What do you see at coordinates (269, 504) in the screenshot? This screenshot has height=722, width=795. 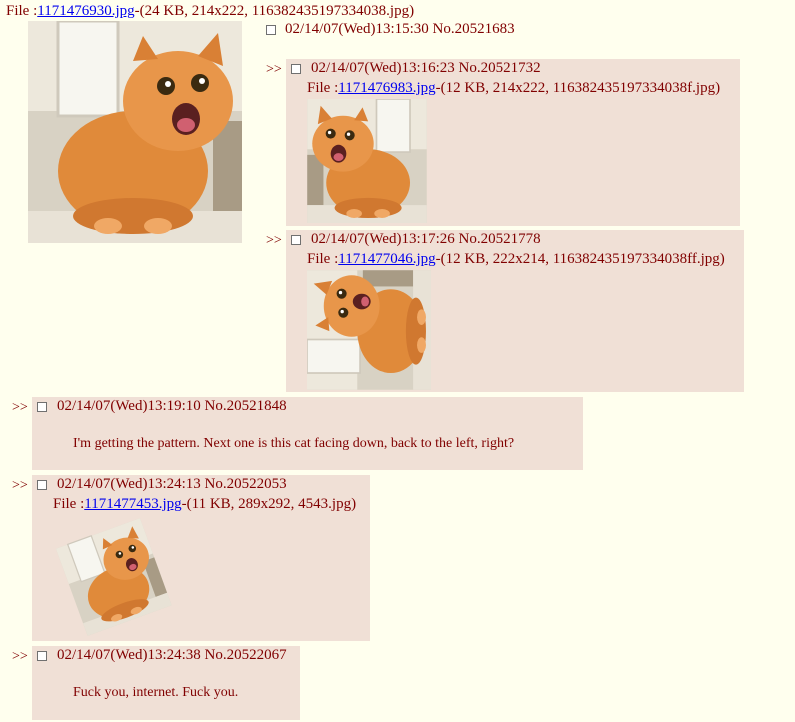 I see `reply-file-info: -(11 KB, 289x292, 4543.jpg)` at bounding box center [269, 504].